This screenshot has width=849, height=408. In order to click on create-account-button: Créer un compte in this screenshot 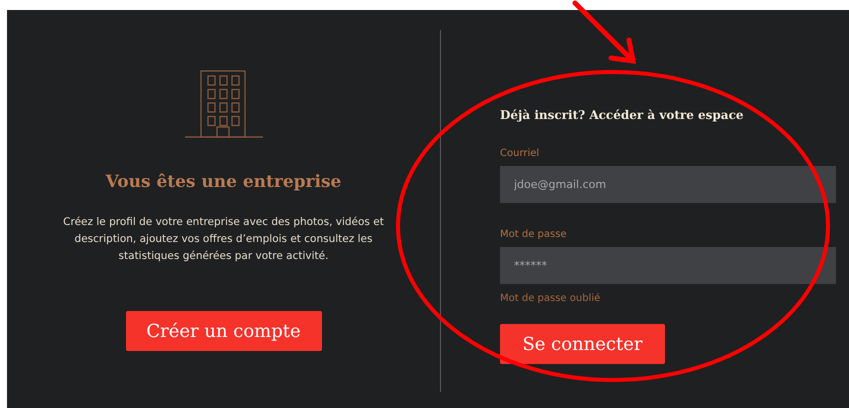, I will do `click(224, 331)`.